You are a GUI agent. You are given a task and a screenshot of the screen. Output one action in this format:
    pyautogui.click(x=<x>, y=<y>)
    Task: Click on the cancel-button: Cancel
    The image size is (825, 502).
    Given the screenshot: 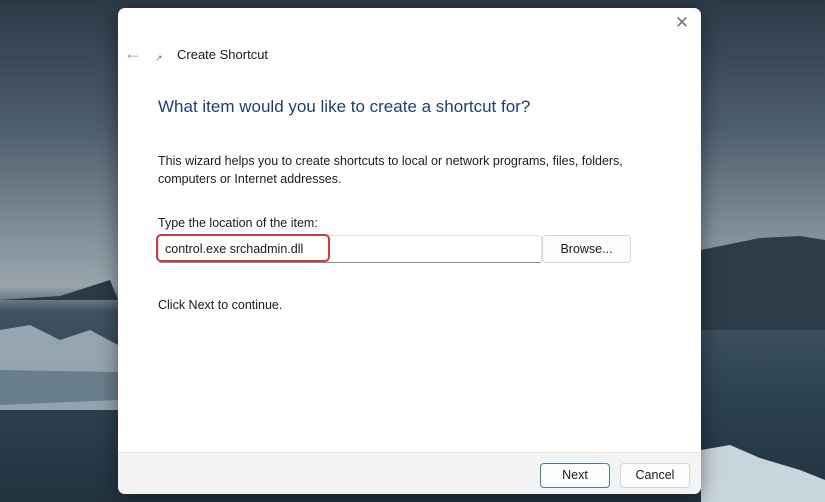 What is the action you would take?
    pyautogui.click(x=655, y=475)
    